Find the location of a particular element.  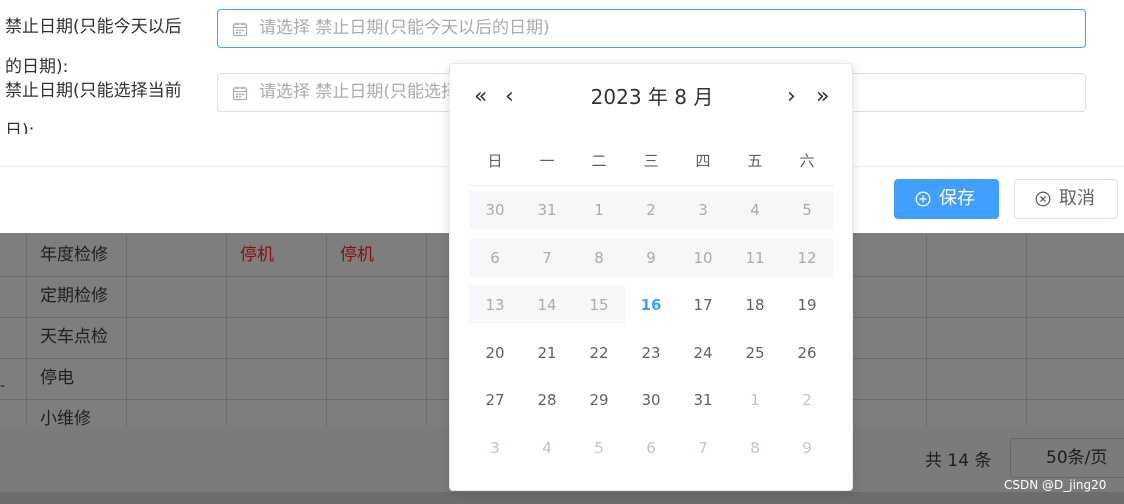

date-input-placeholder: 请选择 禁止日期(只能今天以后的日期) is located at coordinates (404, 28).